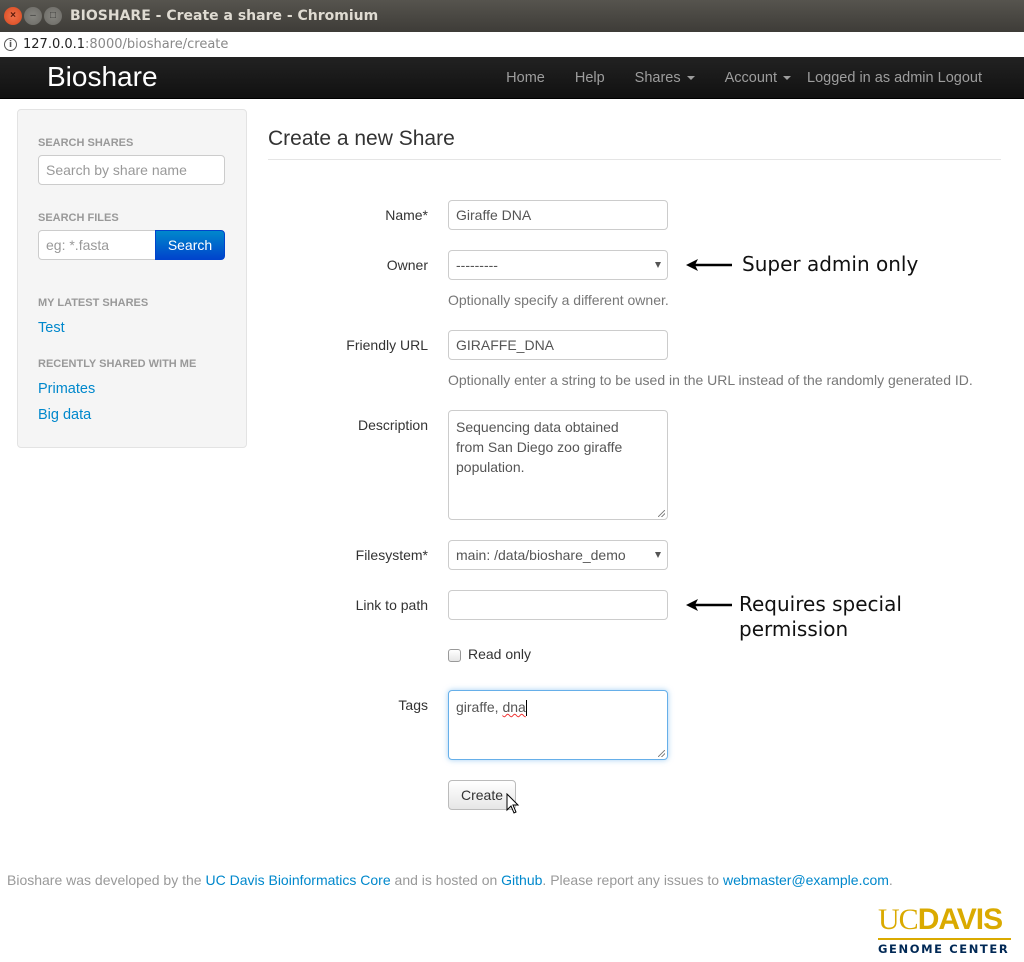 The height and width of the screenshot is (962, 1024). I want to click on nav-home: Home, so click(525, 78).